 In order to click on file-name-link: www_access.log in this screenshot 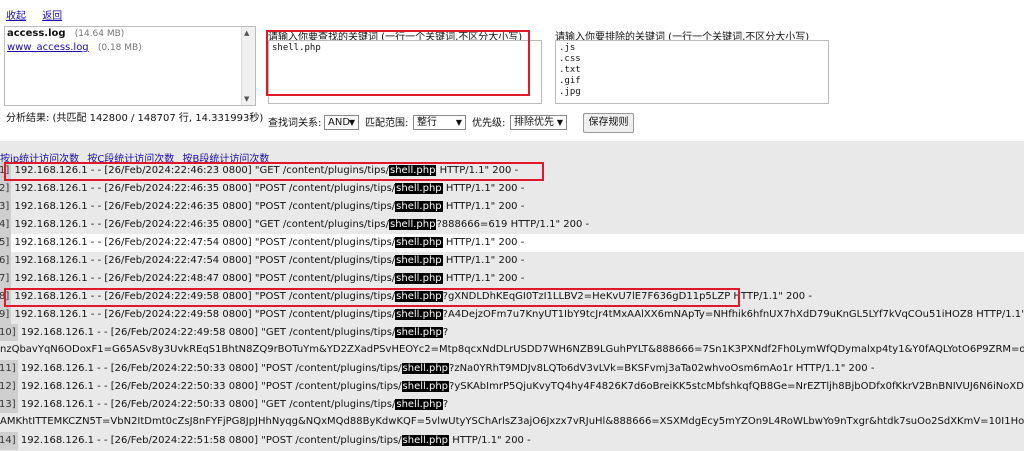, I will do `click(48, 47)`.